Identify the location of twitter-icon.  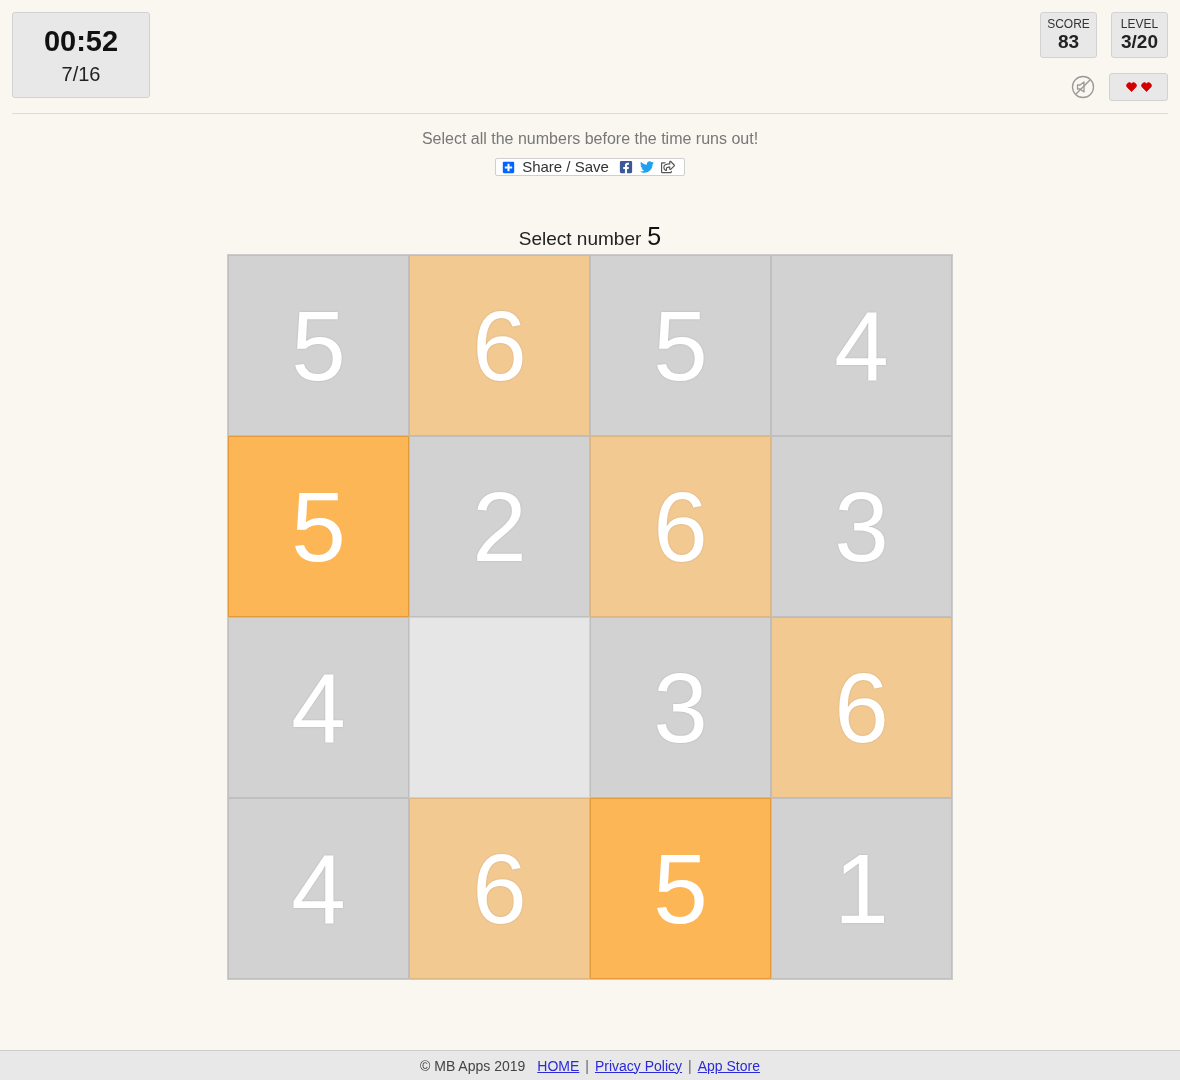
(646, 167).